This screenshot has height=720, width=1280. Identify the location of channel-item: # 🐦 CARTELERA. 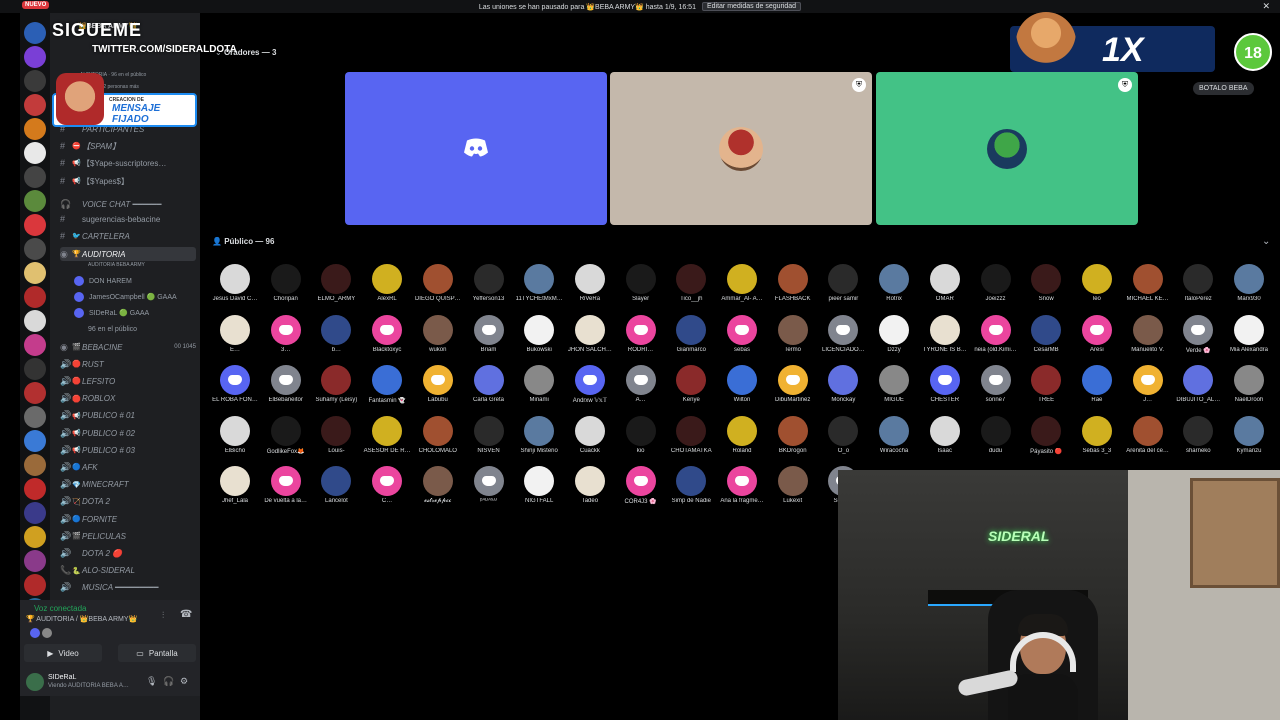
(128, 236).